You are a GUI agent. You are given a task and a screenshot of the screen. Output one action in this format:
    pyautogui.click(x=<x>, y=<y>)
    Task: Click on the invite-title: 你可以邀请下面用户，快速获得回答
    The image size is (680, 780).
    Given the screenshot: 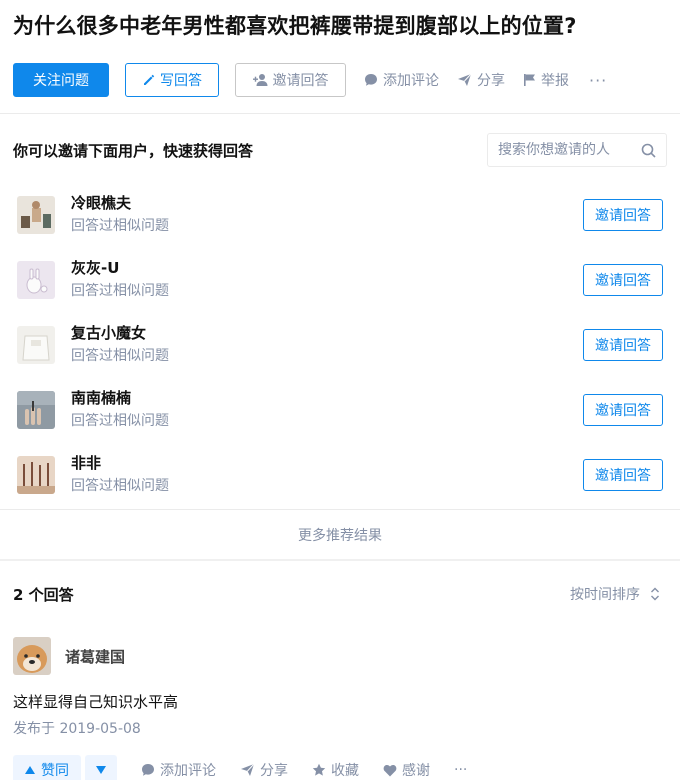 What is the action you would take?
    pyautogui.click(x=133, y=150)
    